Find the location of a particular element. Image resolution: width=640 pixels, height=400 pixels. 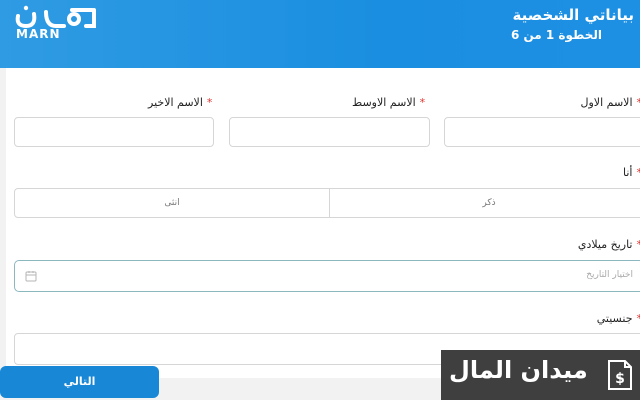

middle-name-label: *الاسم الاوسط is located at coordinates (389, 102).